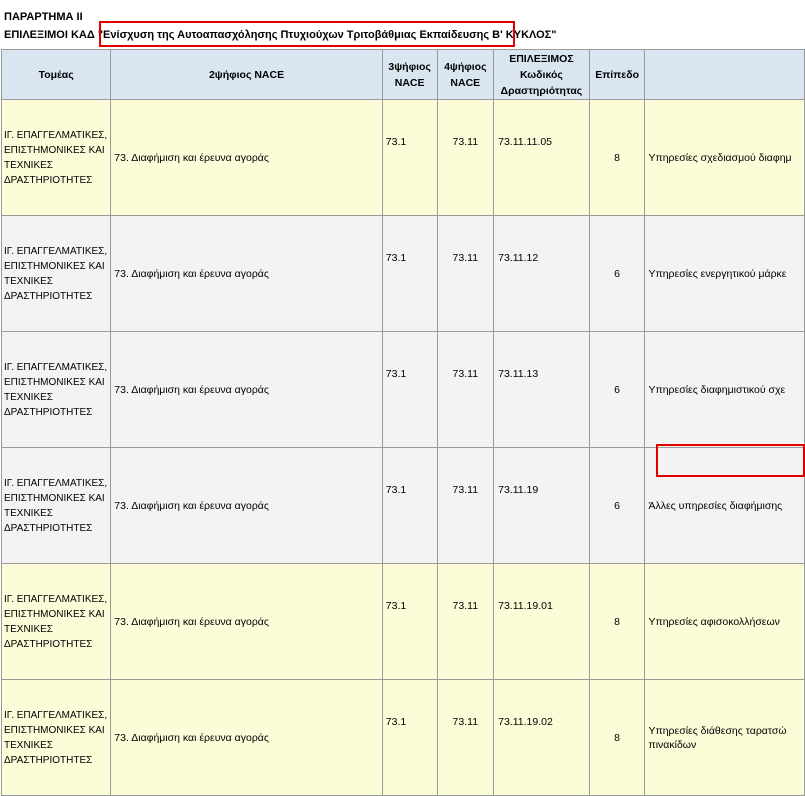  Describe the element at coordinates (724, 273) in the screenshot. I see `description-cell: Υπηρεσίες ενεργητικού μάρκε` at that location.